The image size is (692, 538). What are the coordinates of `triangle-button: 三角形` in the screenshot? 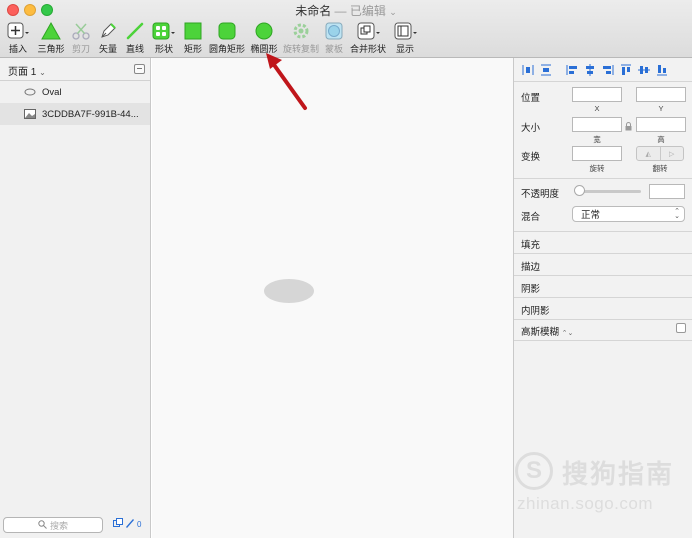 It's located at (51, 38).